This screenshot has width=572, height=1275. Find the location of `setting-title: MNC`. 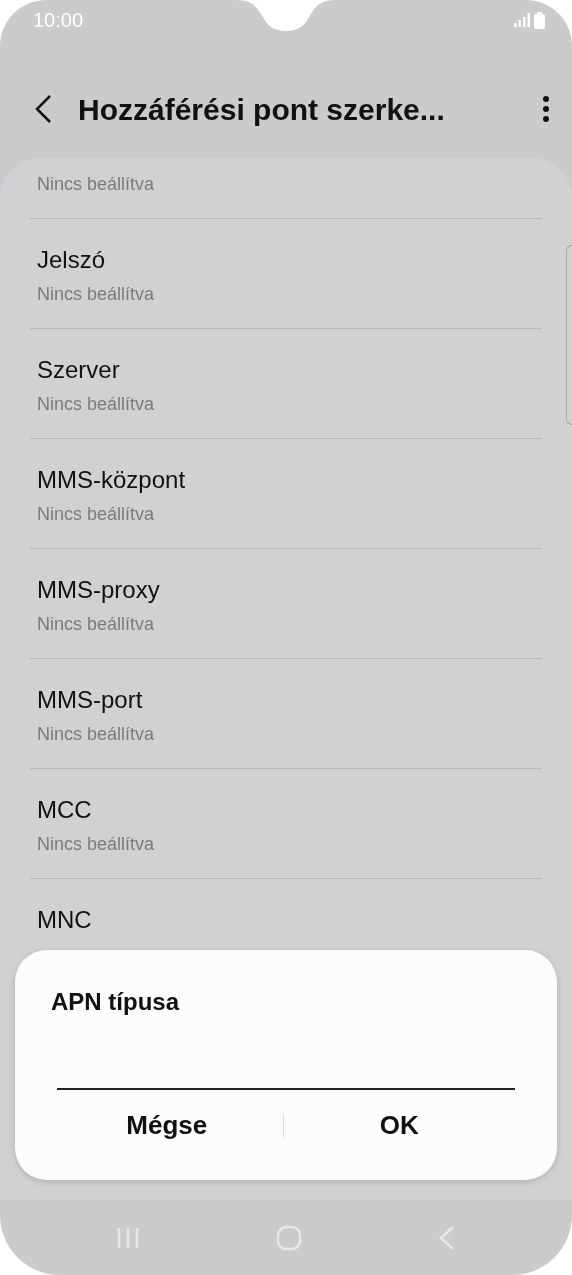

setting-title: MNC is located at coordinates (286, 920).